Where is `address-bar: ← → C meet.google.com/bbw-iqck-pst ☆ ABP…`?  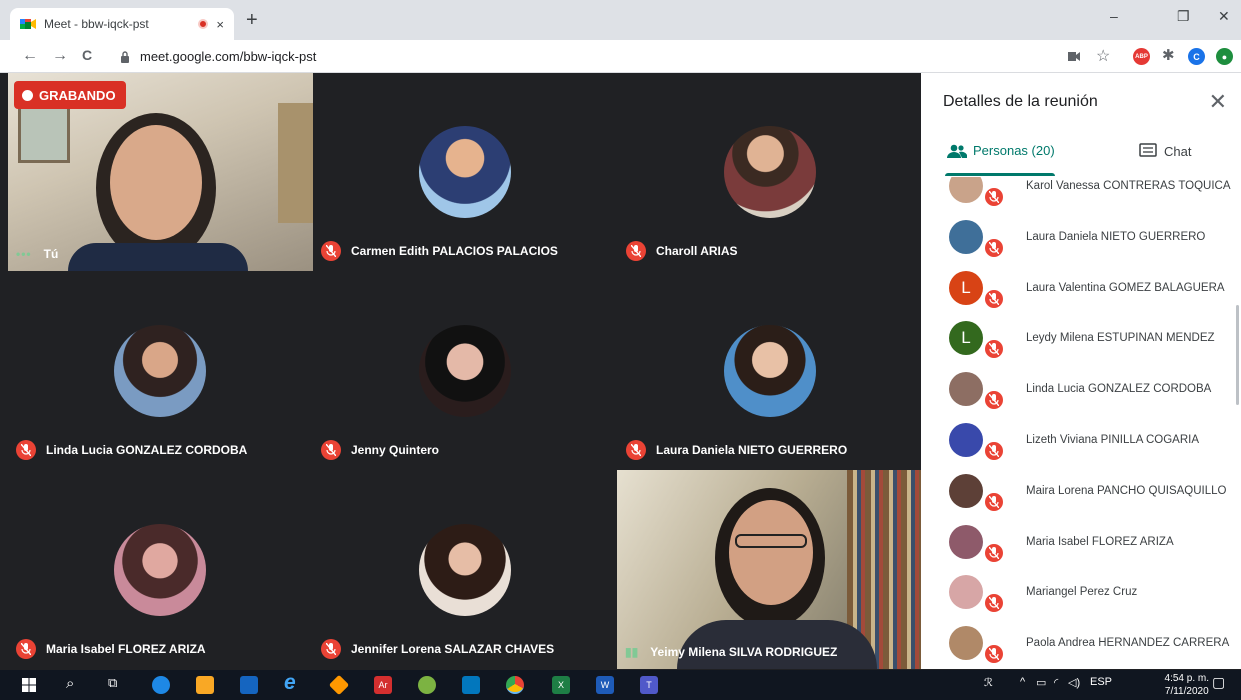
address-bar: ← → C meet.google.com/bbw-iqck-pst ☆ ABP… is located at coordinates (620, 56).